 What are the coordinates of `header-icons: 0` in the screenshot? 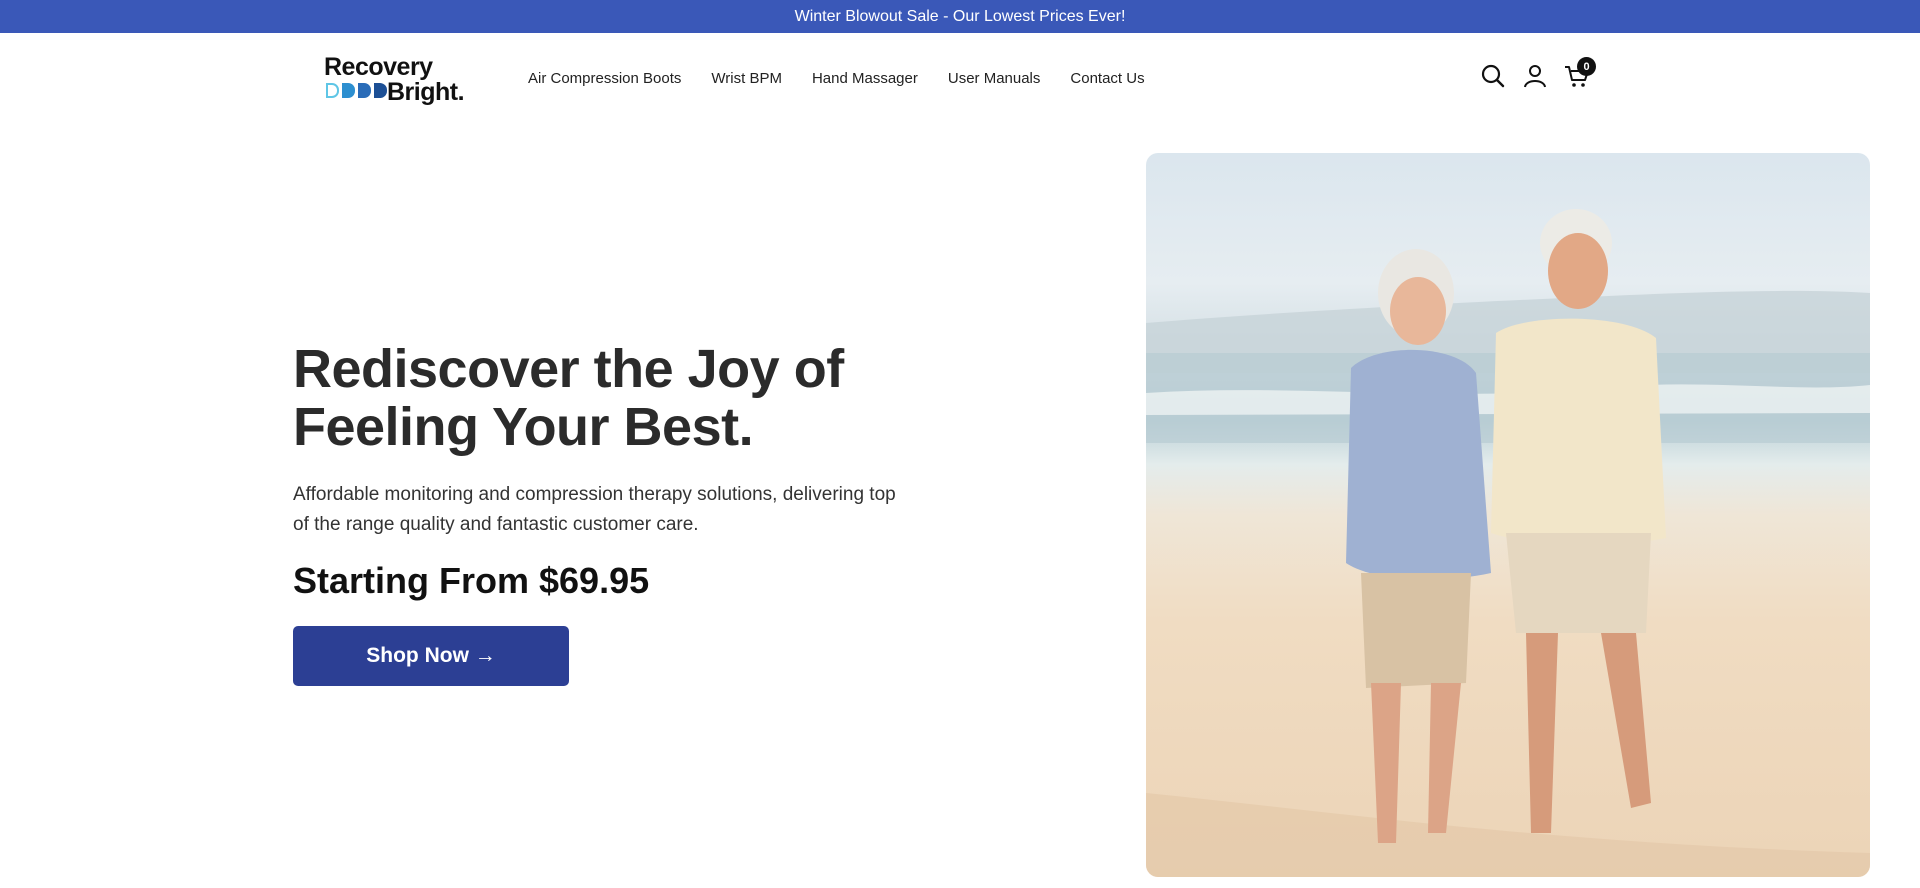 It's located at (1538, 73).